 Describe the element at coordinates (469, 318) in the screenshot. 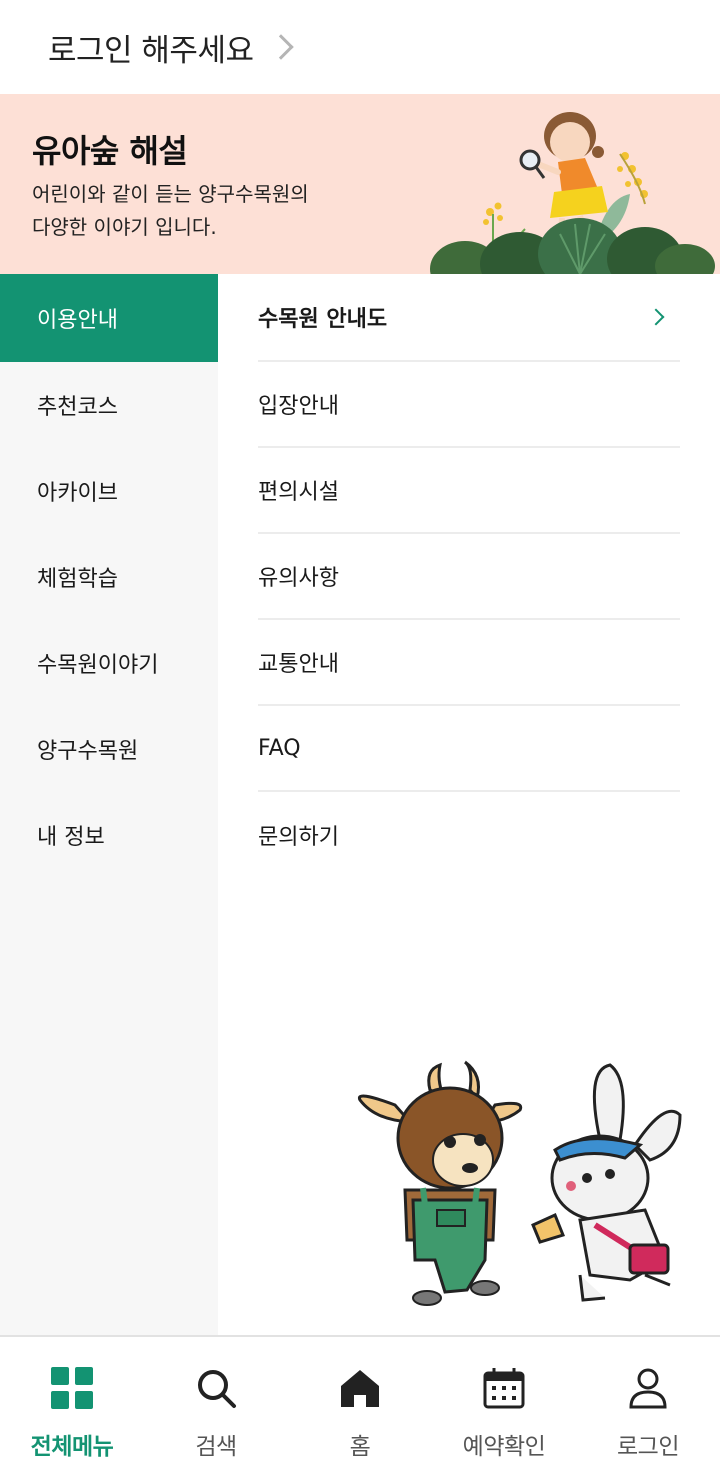

I see `submenu-item-map: 수목원 안내도` at that location.